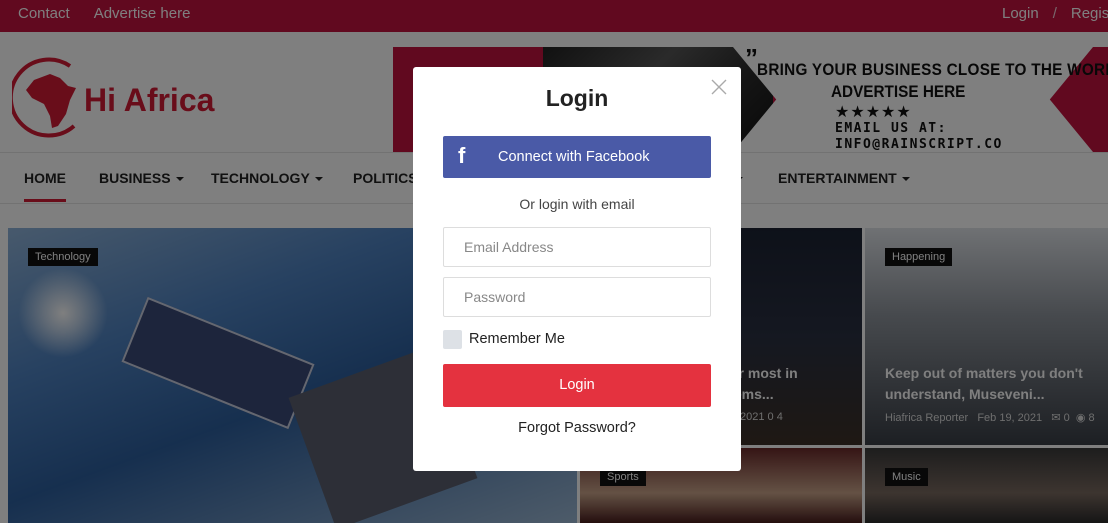 This screenshot has width=1108, height=523. Describe the element at coordinates (452, 339) in the screenshot. I see `remember-checkbox` at that location.